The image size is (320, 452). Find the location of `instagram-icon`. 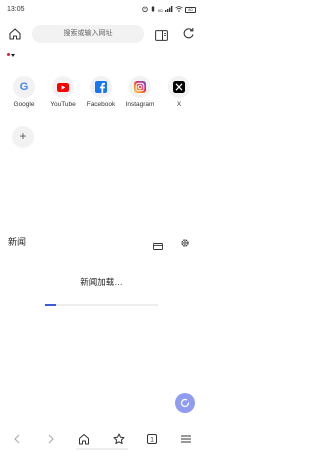

instagram-icon is located at coordinates (140, 87).